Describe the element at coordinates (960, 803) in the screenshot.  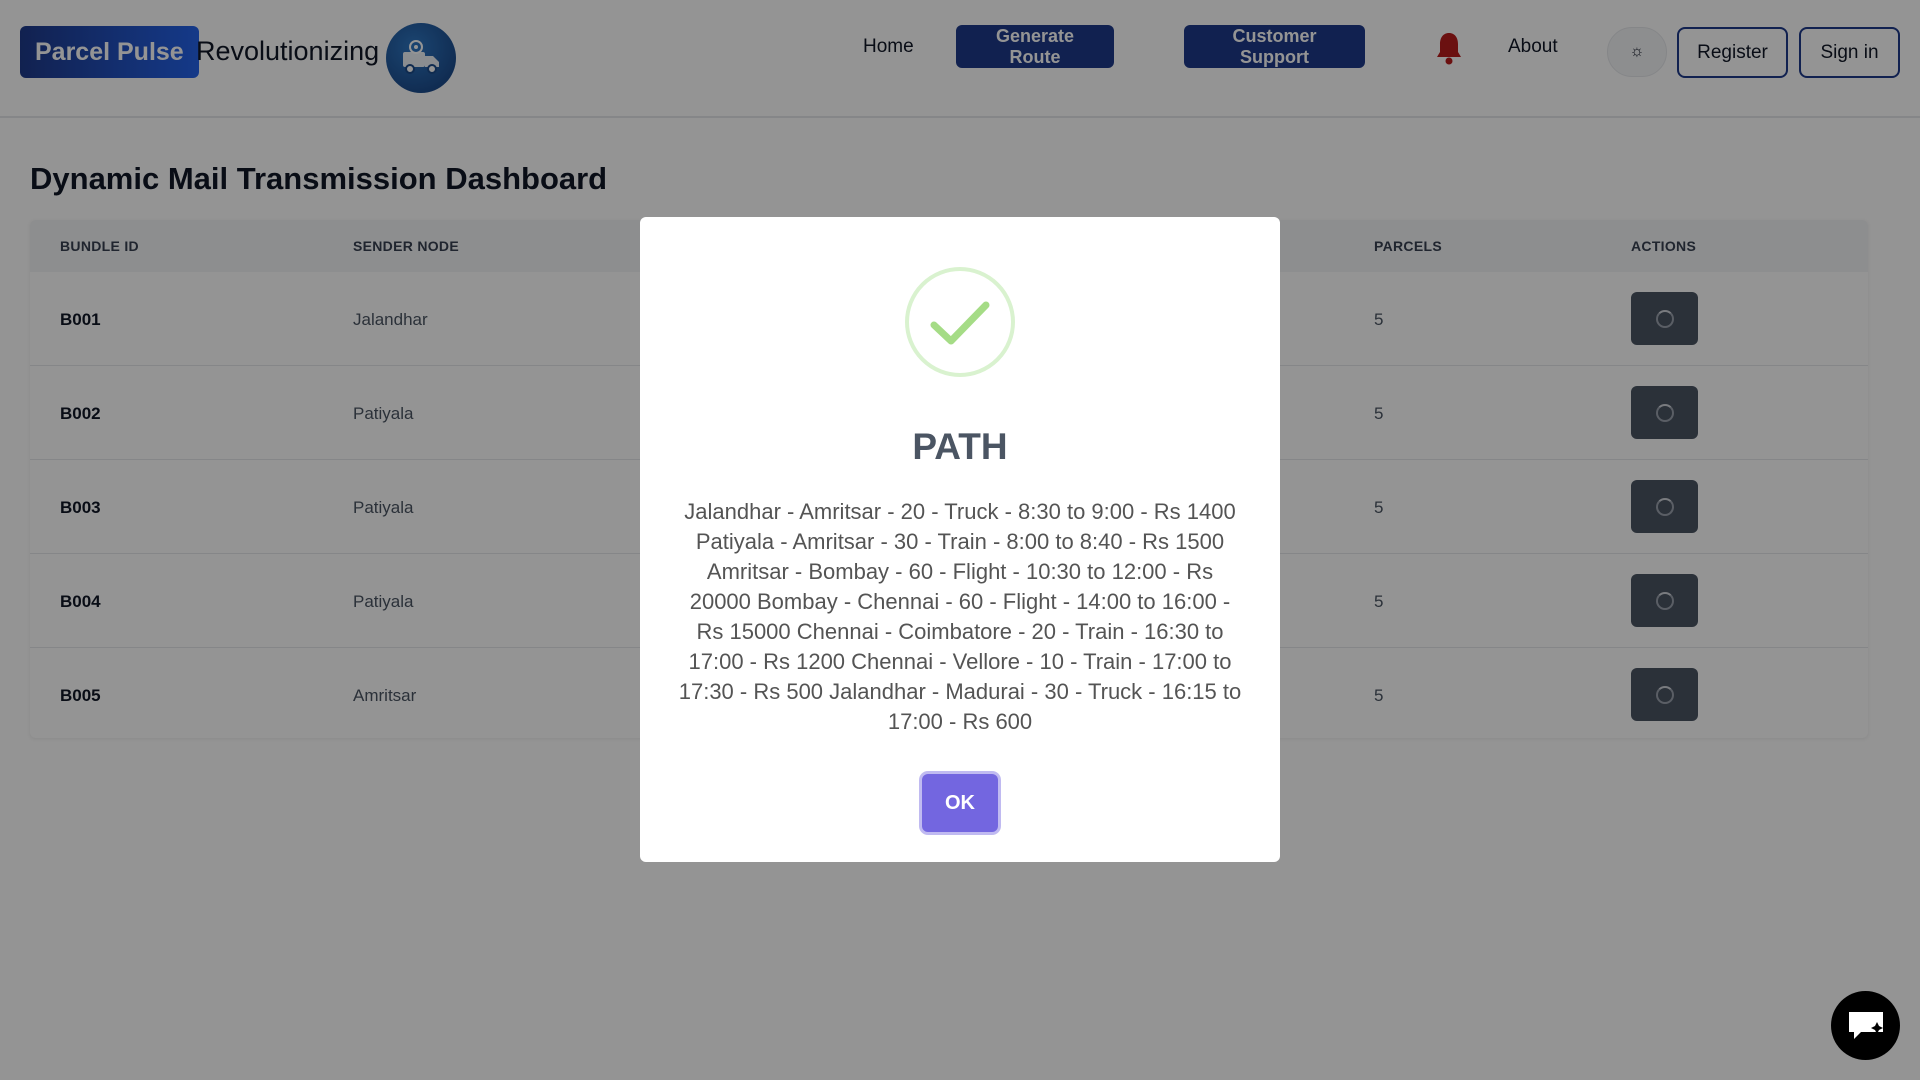
I see `ok-button: OK` at that location.